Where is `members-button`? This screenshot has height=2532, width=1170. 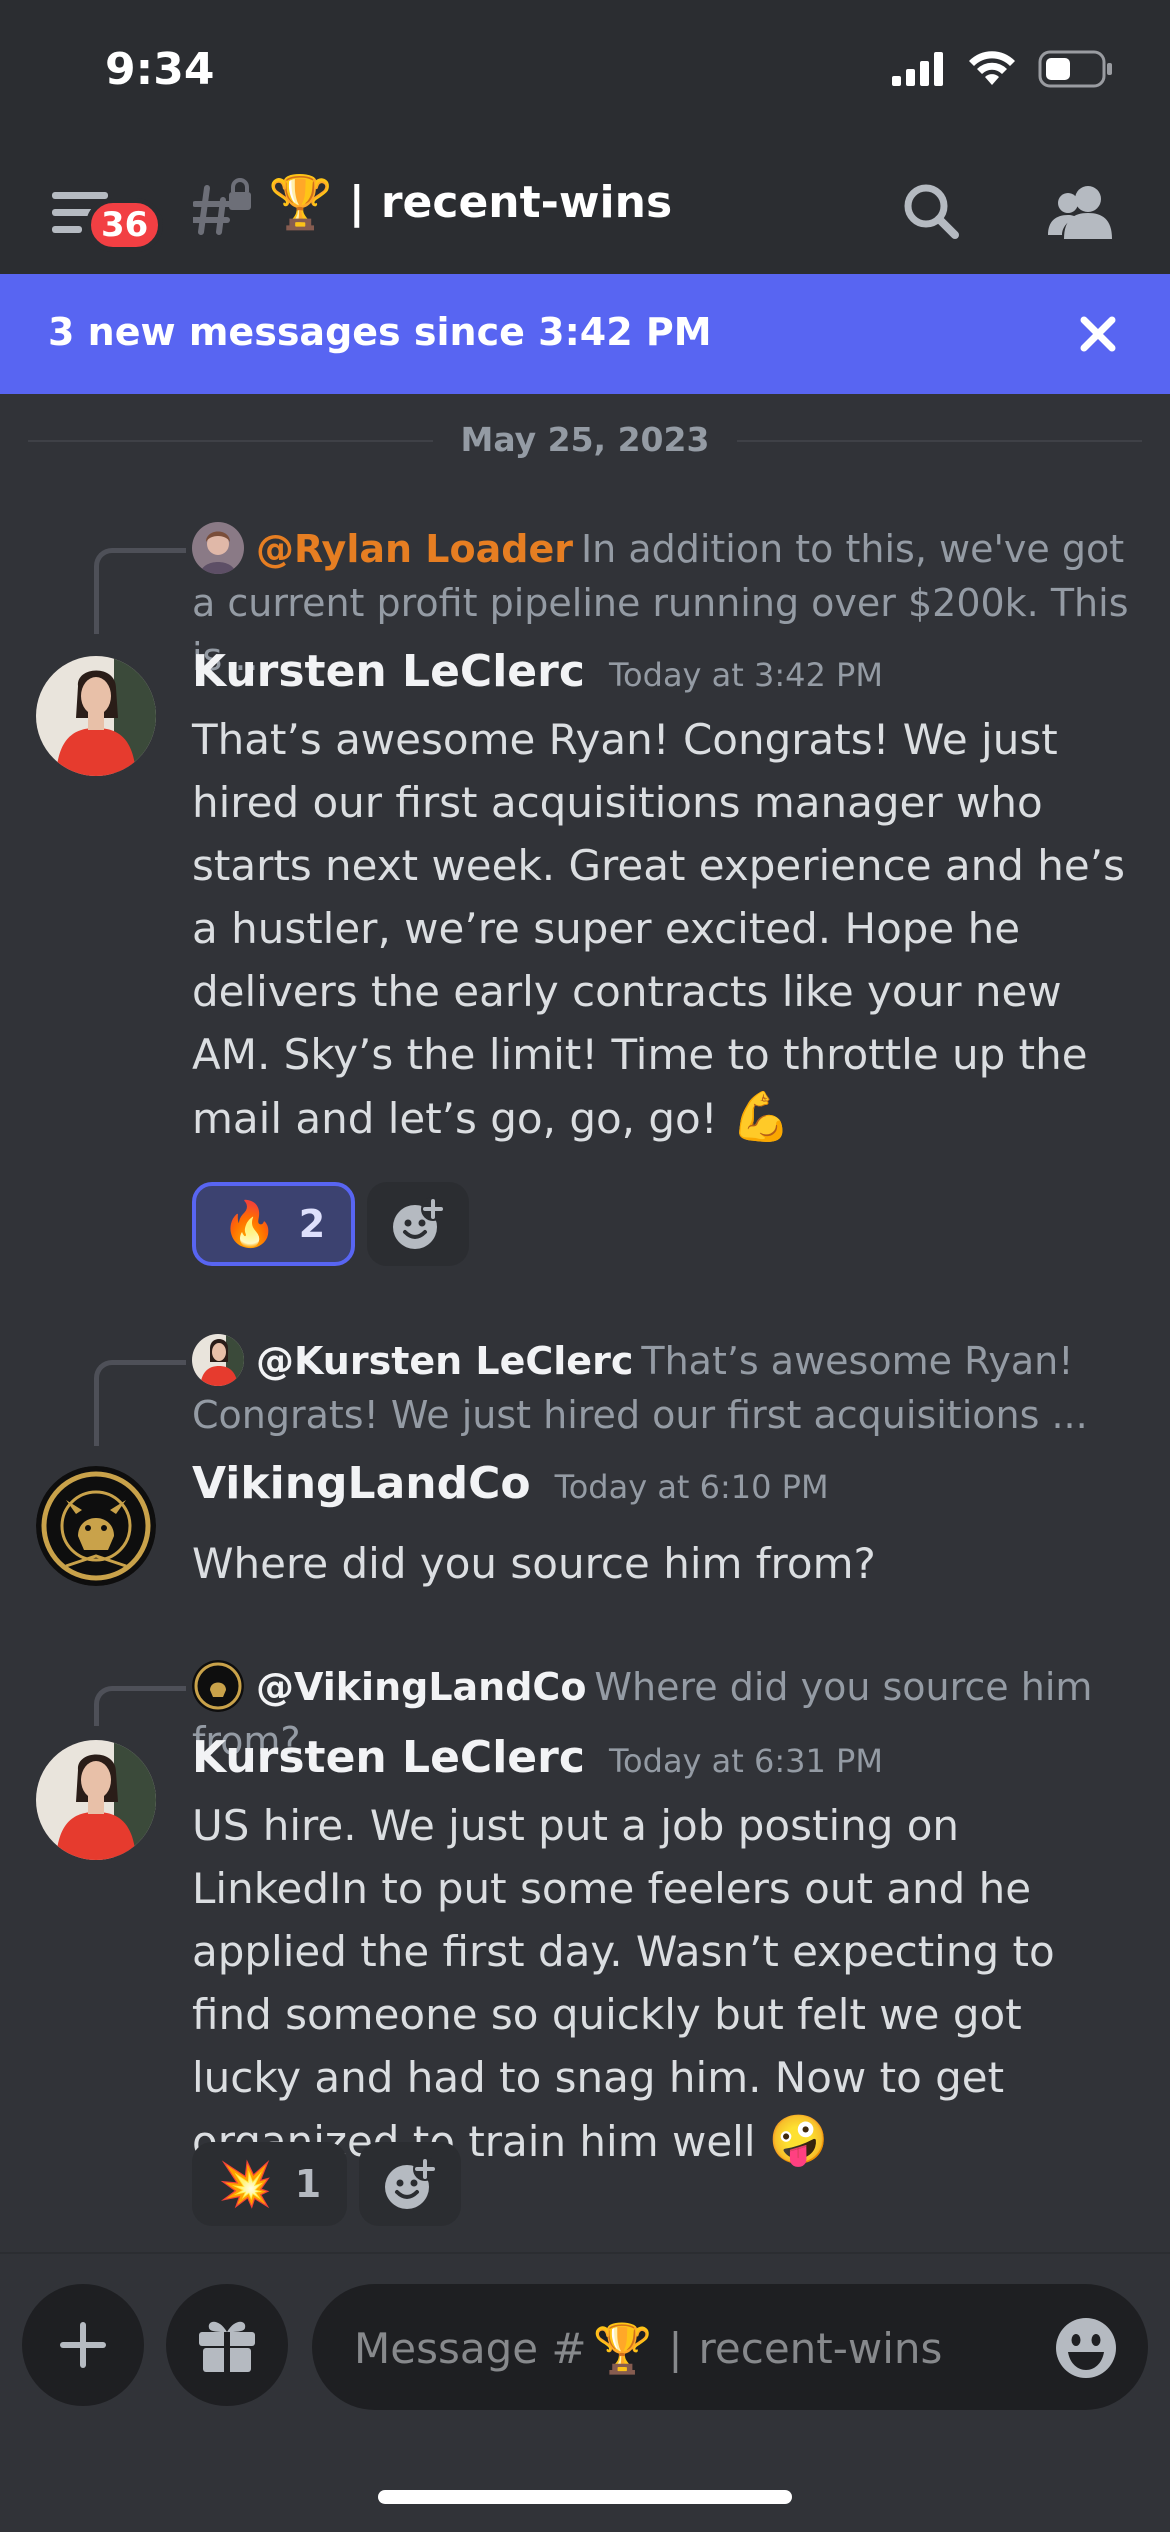
members-button is located at coordinates (1081, 211).